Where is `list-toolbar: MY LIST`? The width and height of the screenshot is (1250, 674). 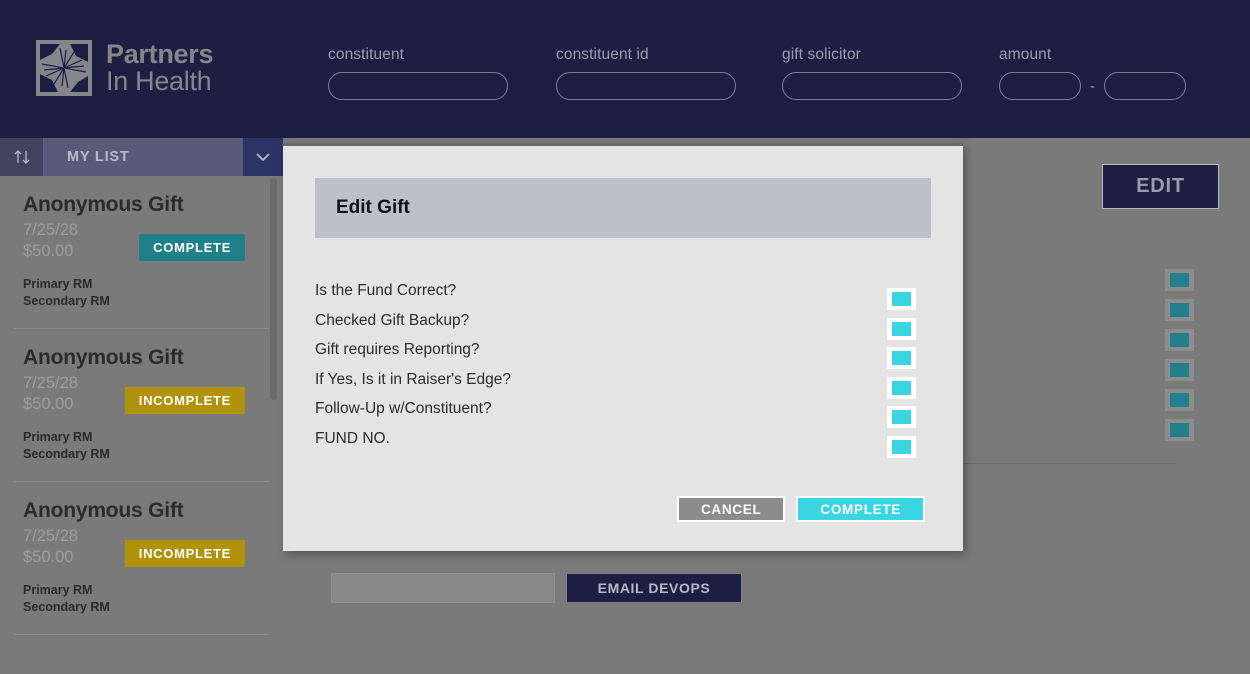 list-toolbar: MY LIST is located at coordinates (141, 157).